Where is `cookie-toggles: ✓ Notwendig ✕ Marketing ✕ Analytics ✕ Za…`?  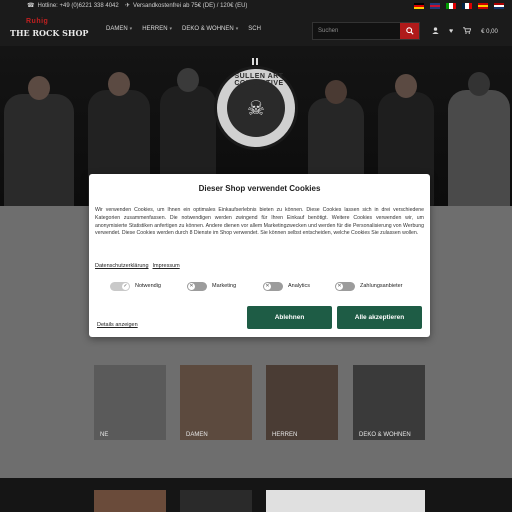
cookie-toggles: ✓ Notwendig ✕ Marketing ✕ Analytics ✕ Za… is located at coordinates (259, 286).